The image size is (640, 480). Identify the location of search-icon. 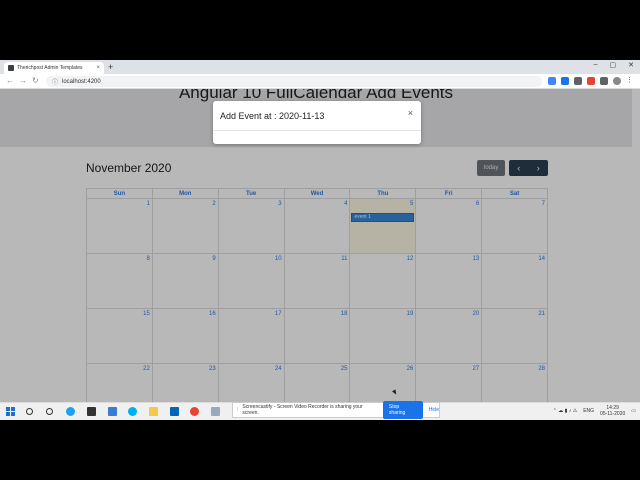
(29, 411).